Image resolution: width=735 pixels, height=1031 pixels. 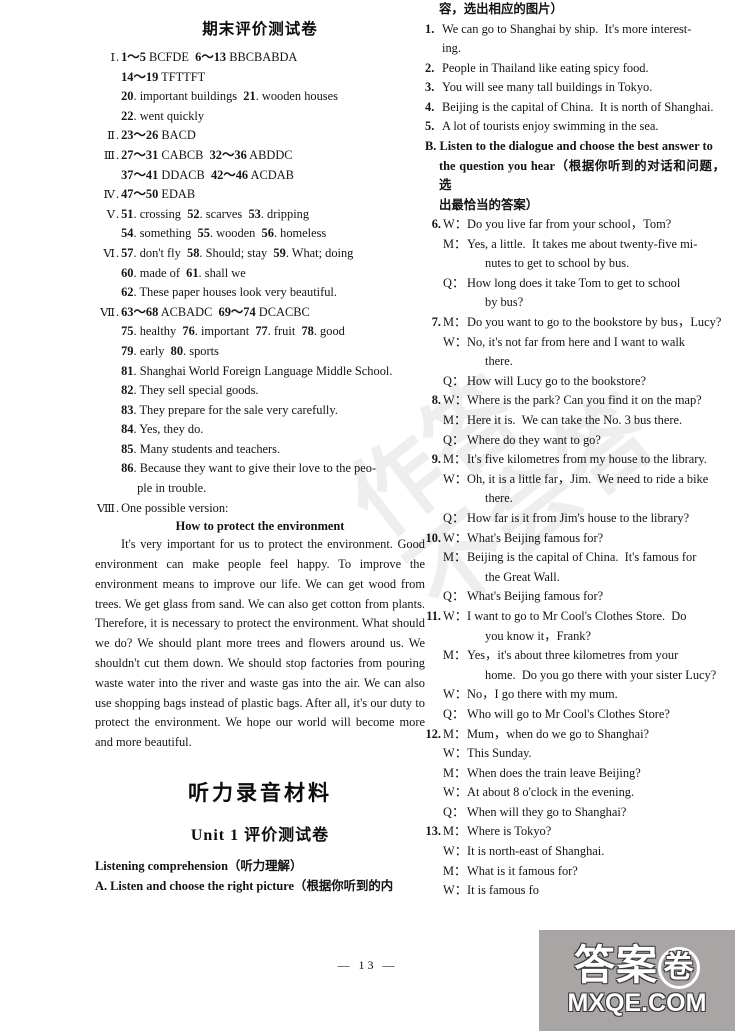 I want to click on dialogue-item-number: 9., so click(x=436, y=459).